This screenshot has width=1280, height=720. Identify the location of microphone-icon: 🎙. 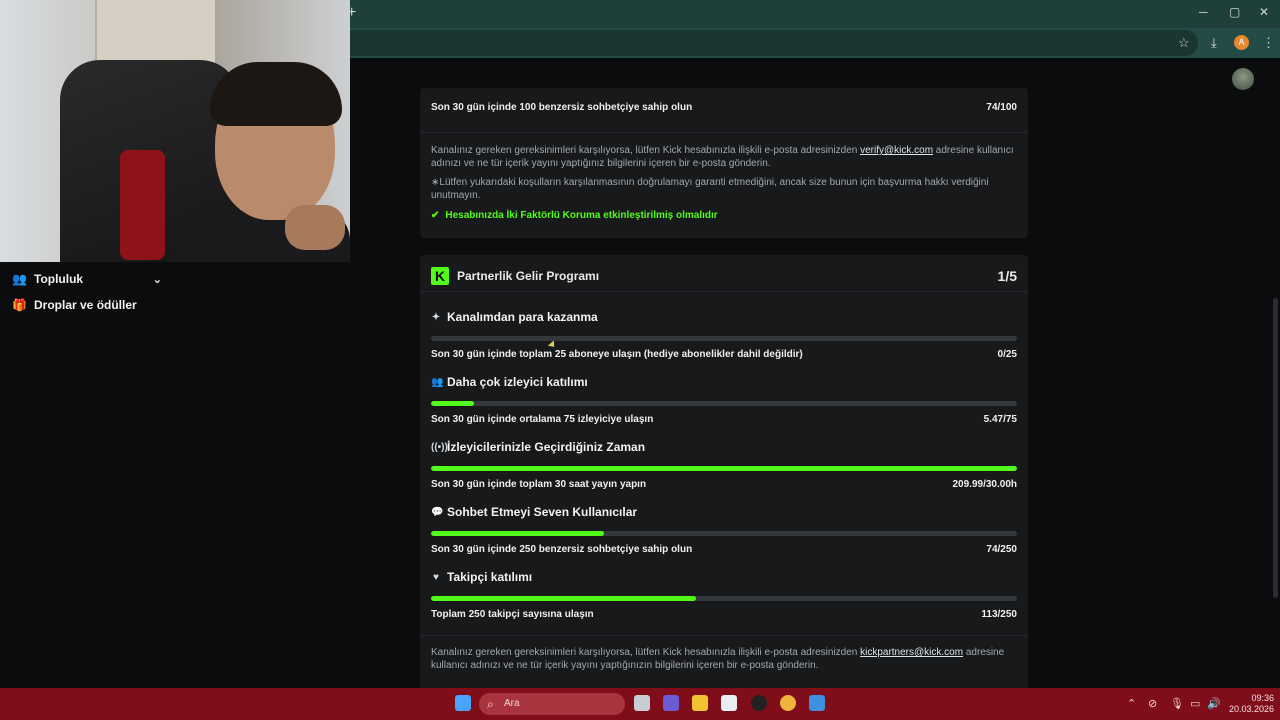
(1177, 703).